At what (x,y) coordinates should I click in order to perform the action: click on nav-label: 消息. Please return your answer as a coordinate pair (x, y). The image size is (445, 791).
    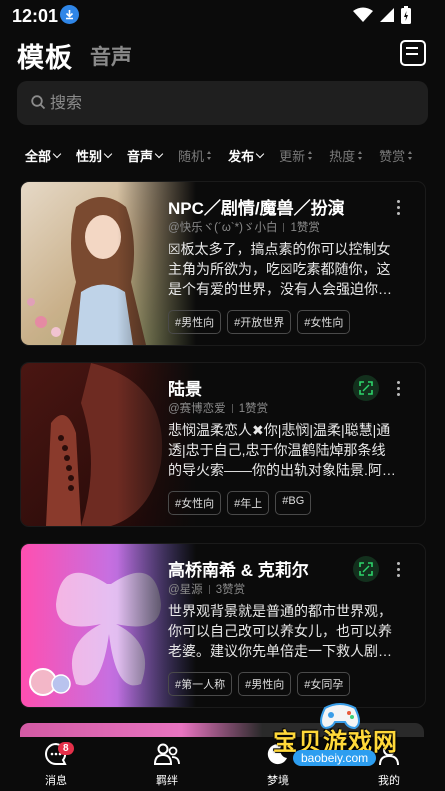
    Looking at the image, I should click on (56, 781).